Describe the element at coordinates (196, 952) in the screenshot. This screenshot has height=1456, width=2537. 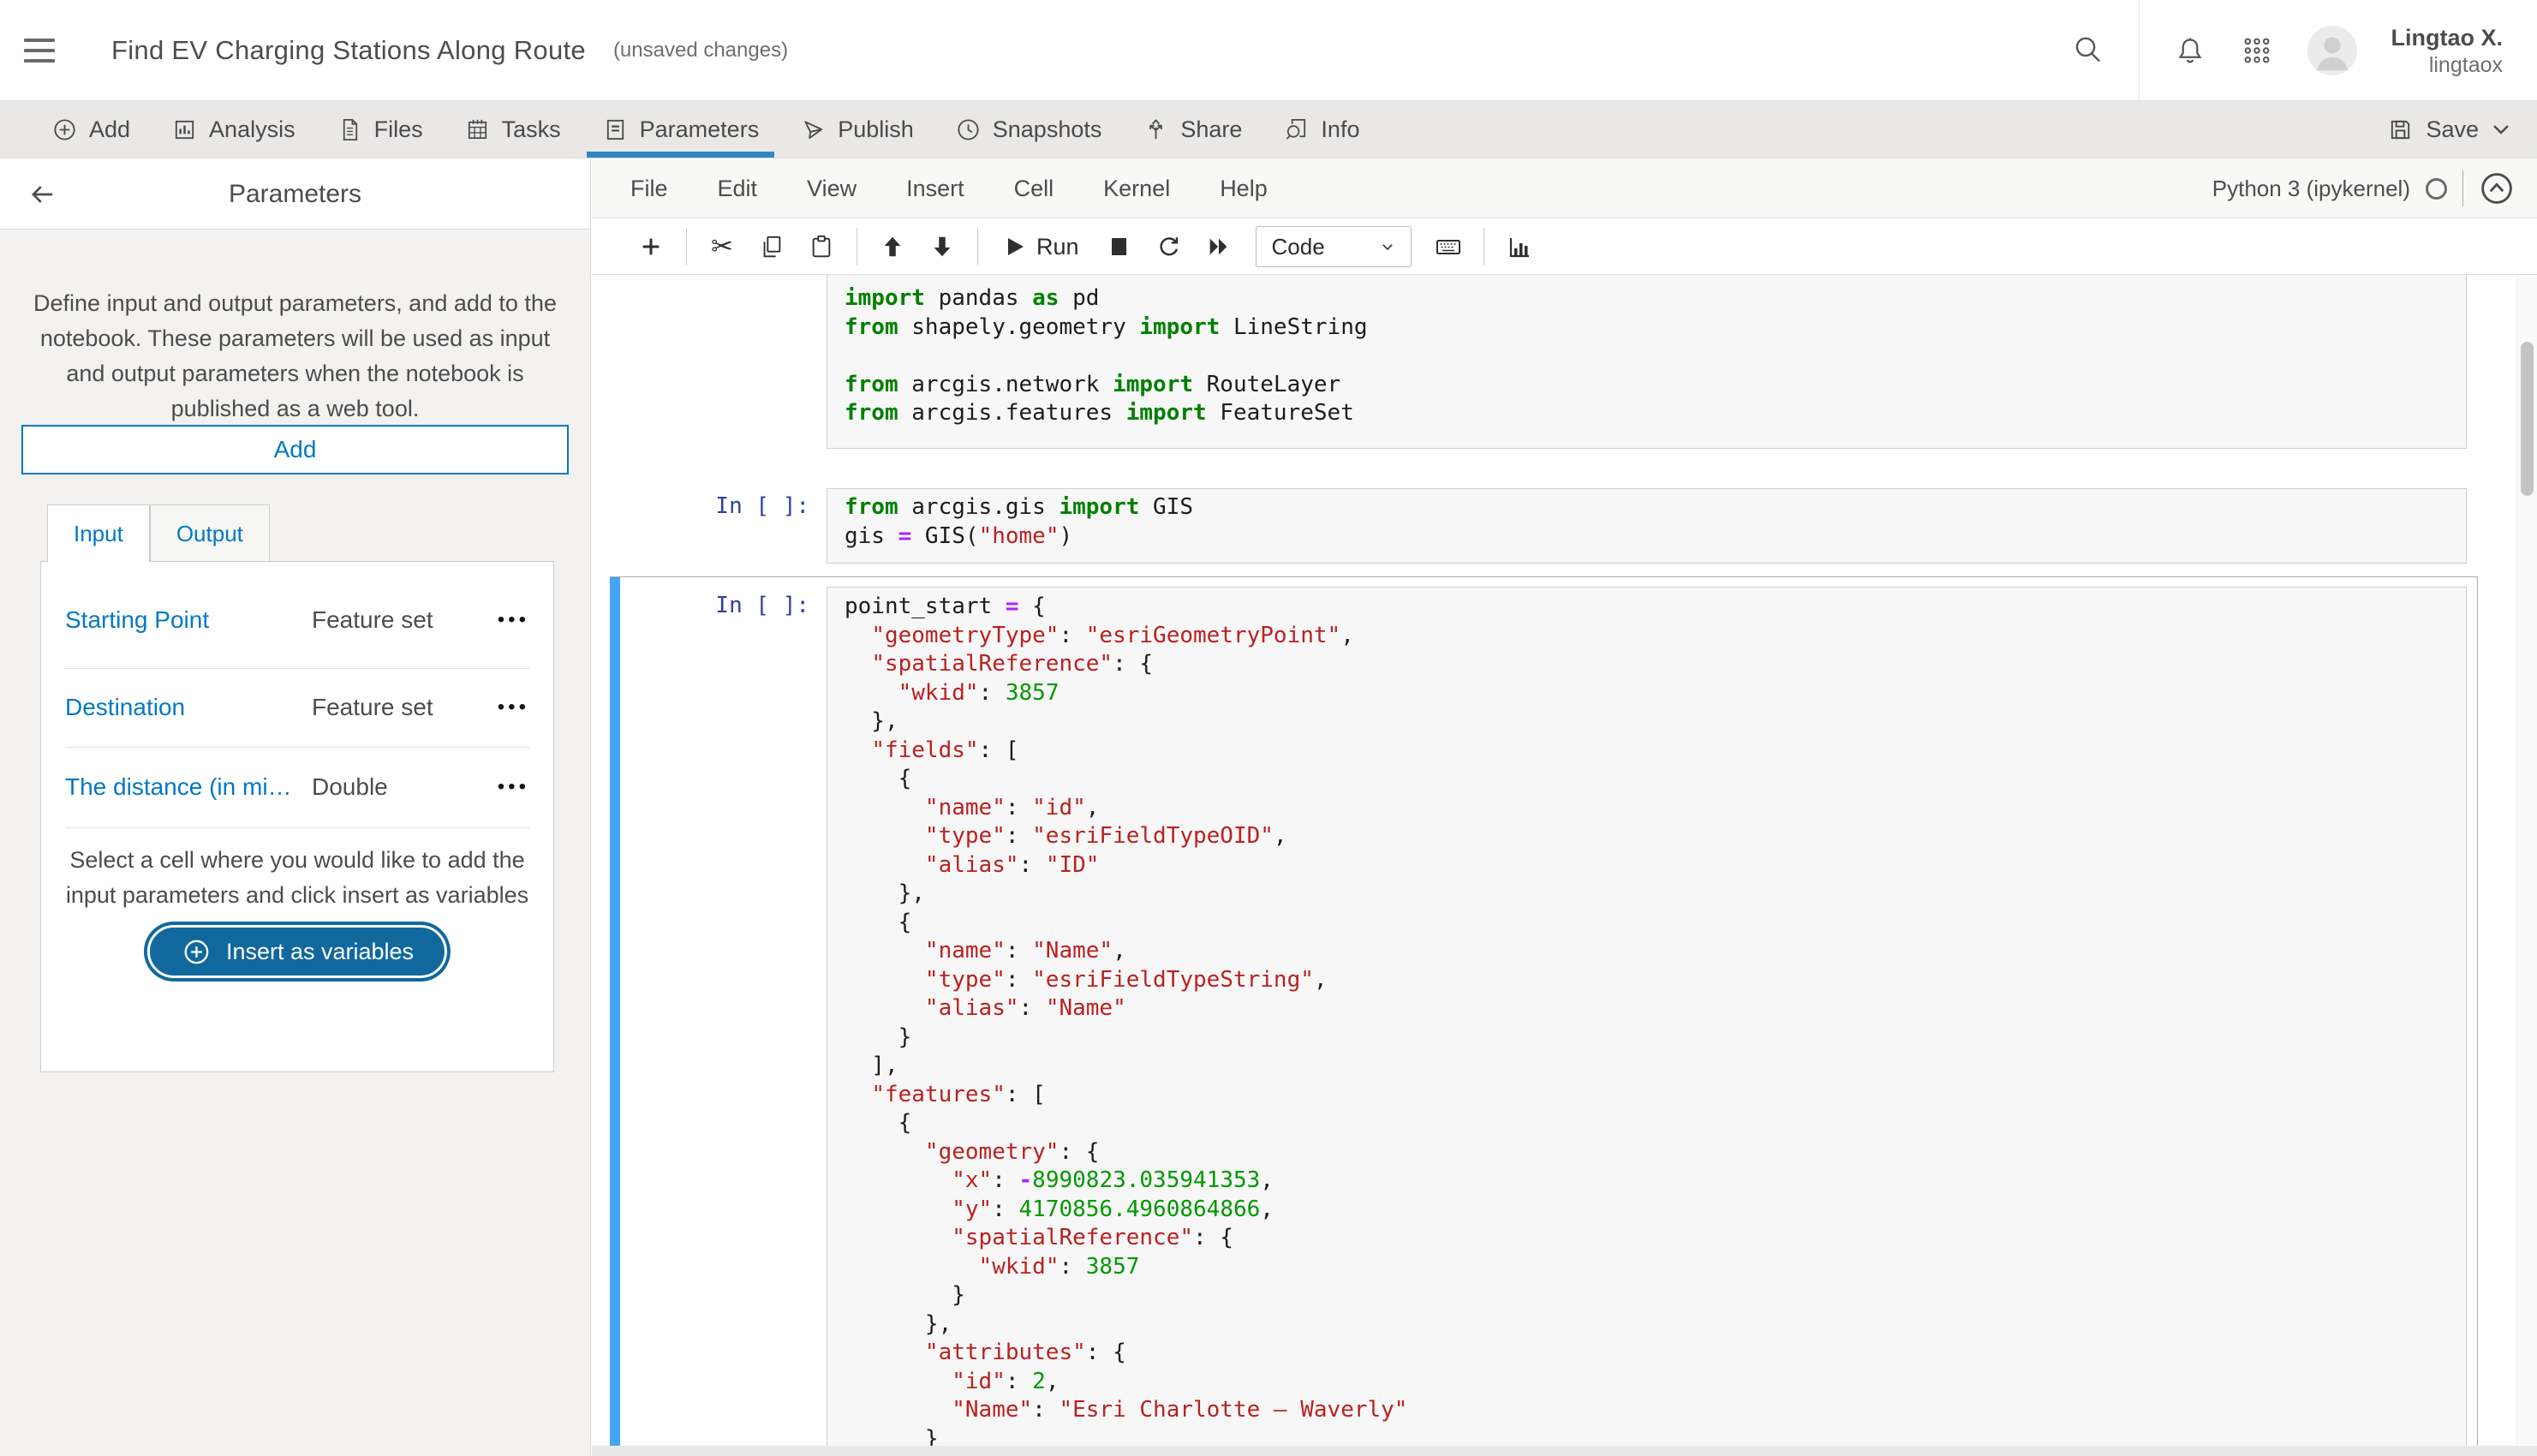
I see `plus-circle-icon` at that location.